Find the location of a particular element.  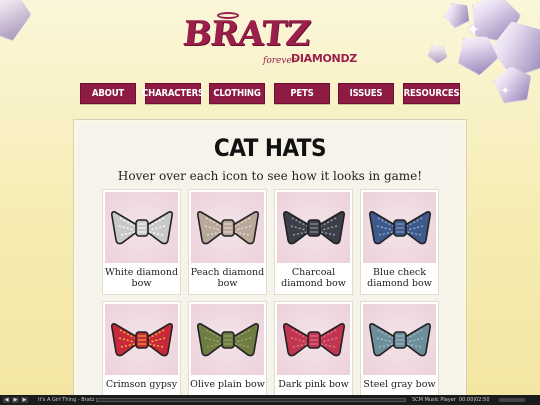

item-label: Charcoal diamond bow is located at coordinates (313, 278).